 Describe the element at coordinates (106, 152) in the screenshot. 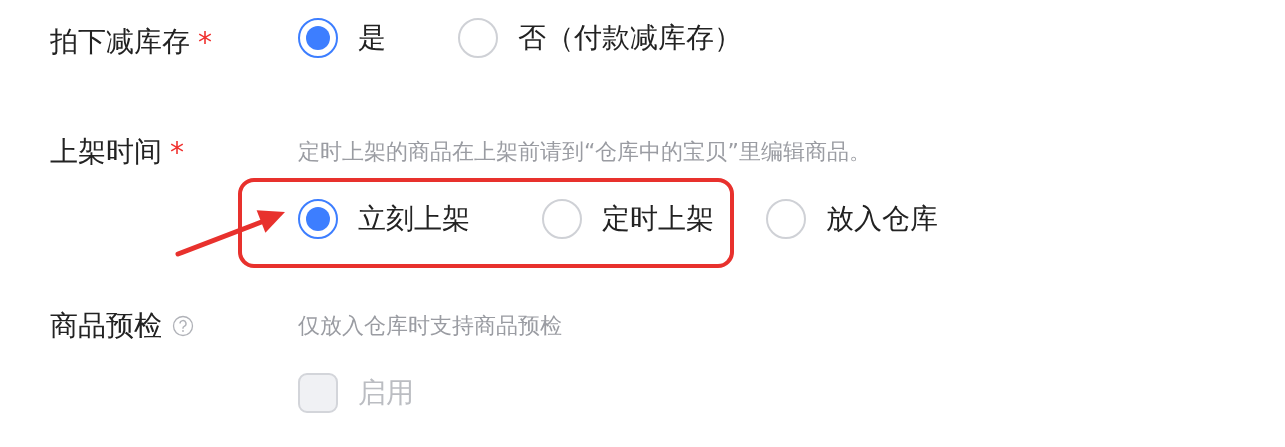

I see `field-label: 上架时间` at that location.